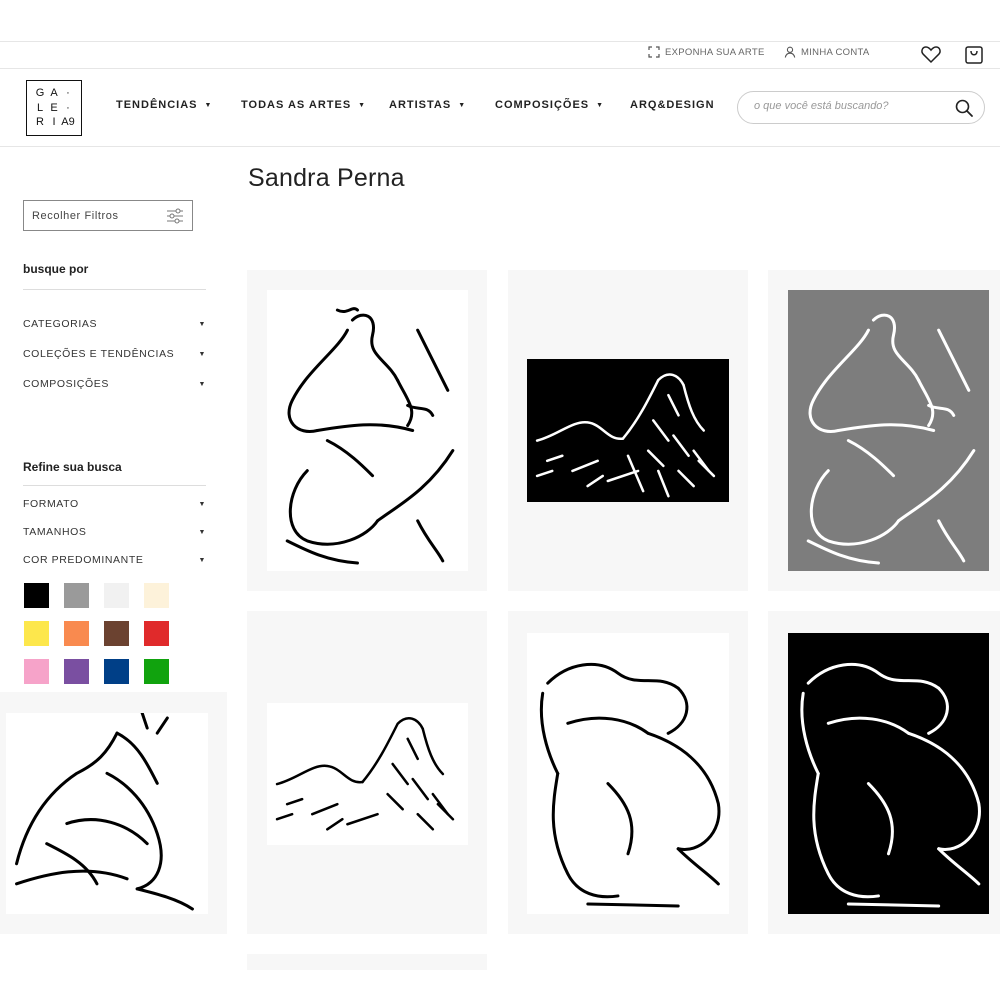 The height and width of the screenshot is (1000, 1000). Describe the element at coordinates (931, 54) in the screenshot. I see `heart-icon` at that location.